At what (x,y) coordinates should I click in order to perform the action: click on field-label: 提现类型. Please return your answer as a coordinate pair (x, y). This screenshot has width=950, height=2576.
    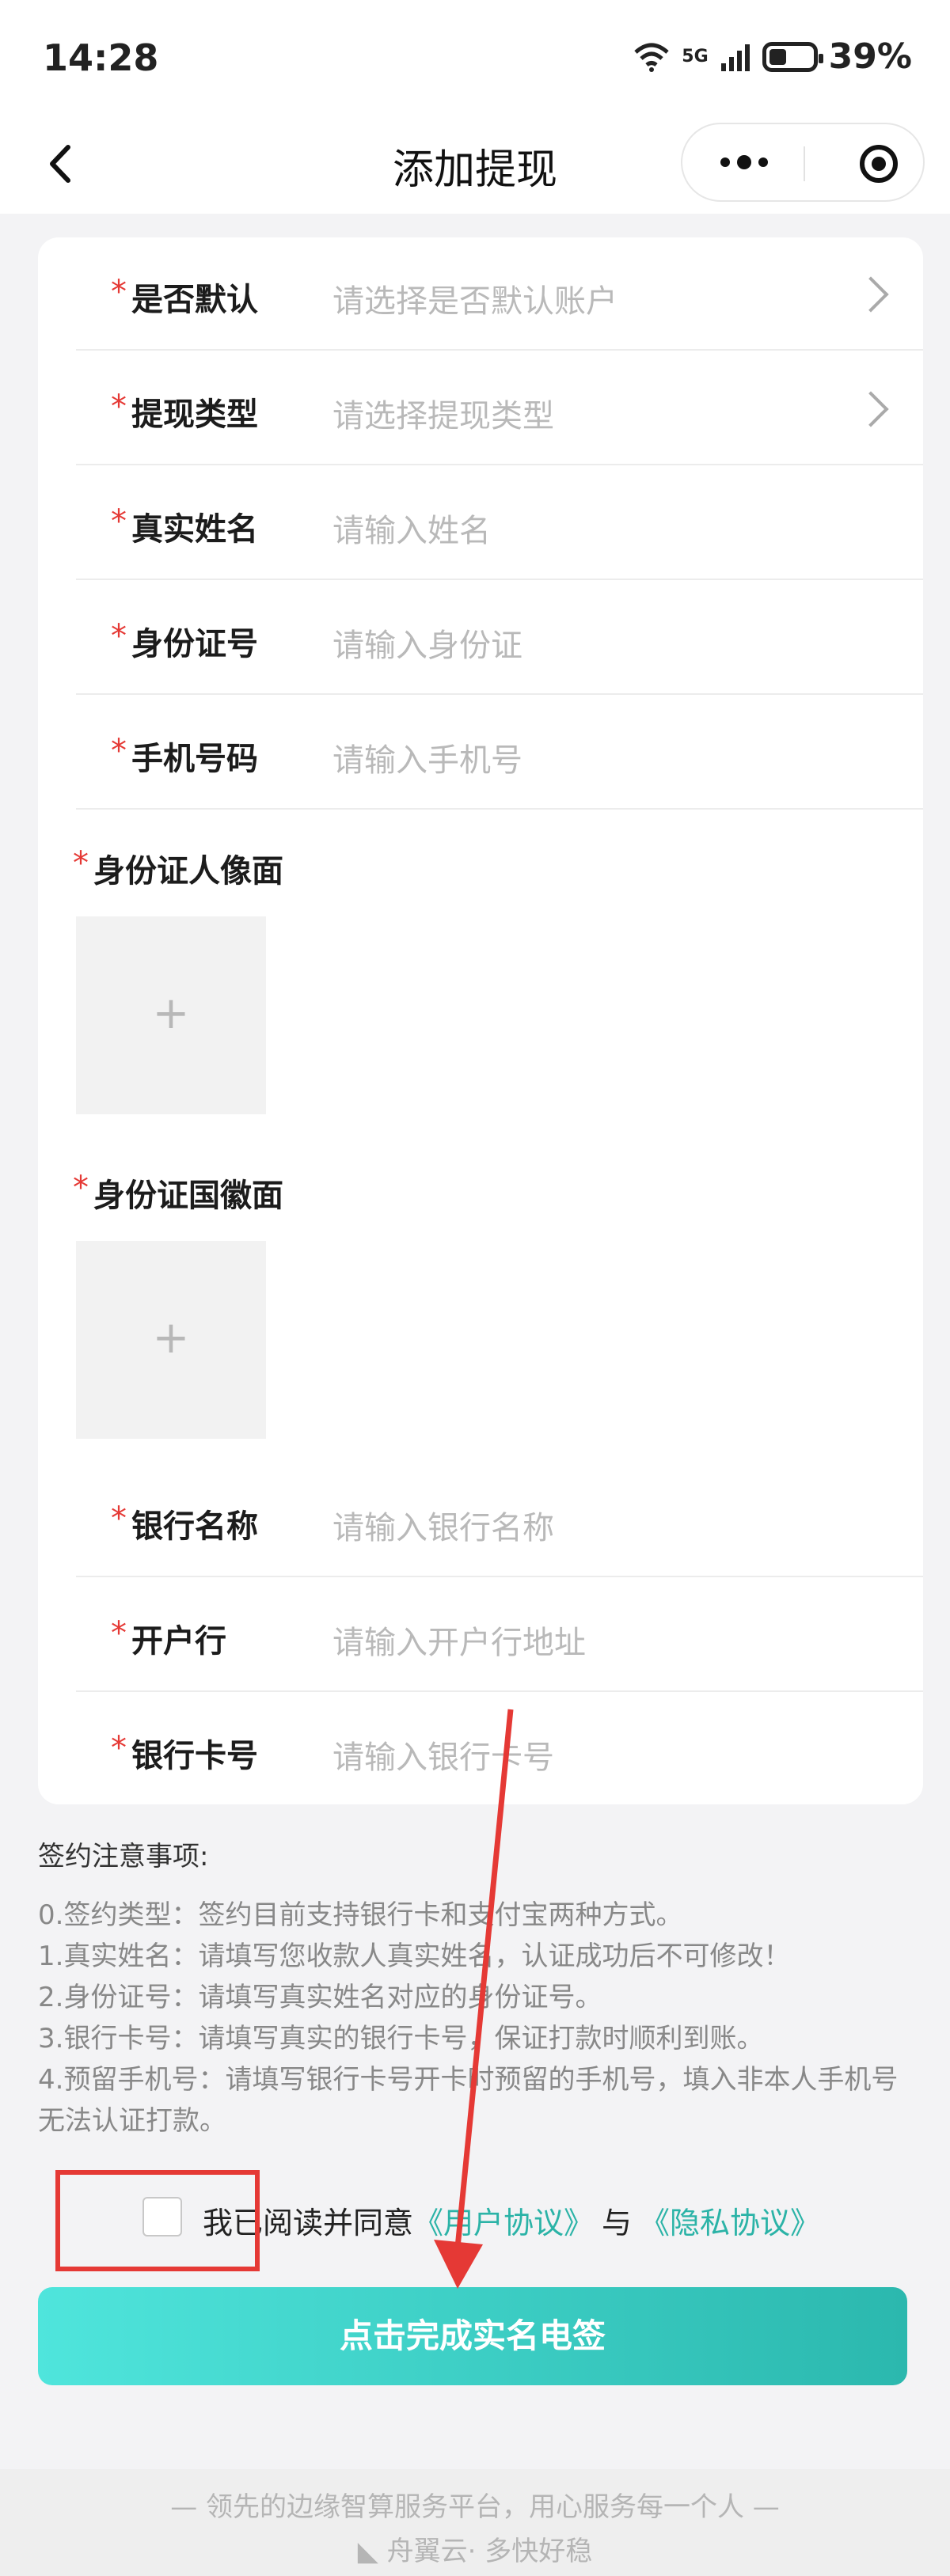
    Looking at the image, I should click on (194, 414).